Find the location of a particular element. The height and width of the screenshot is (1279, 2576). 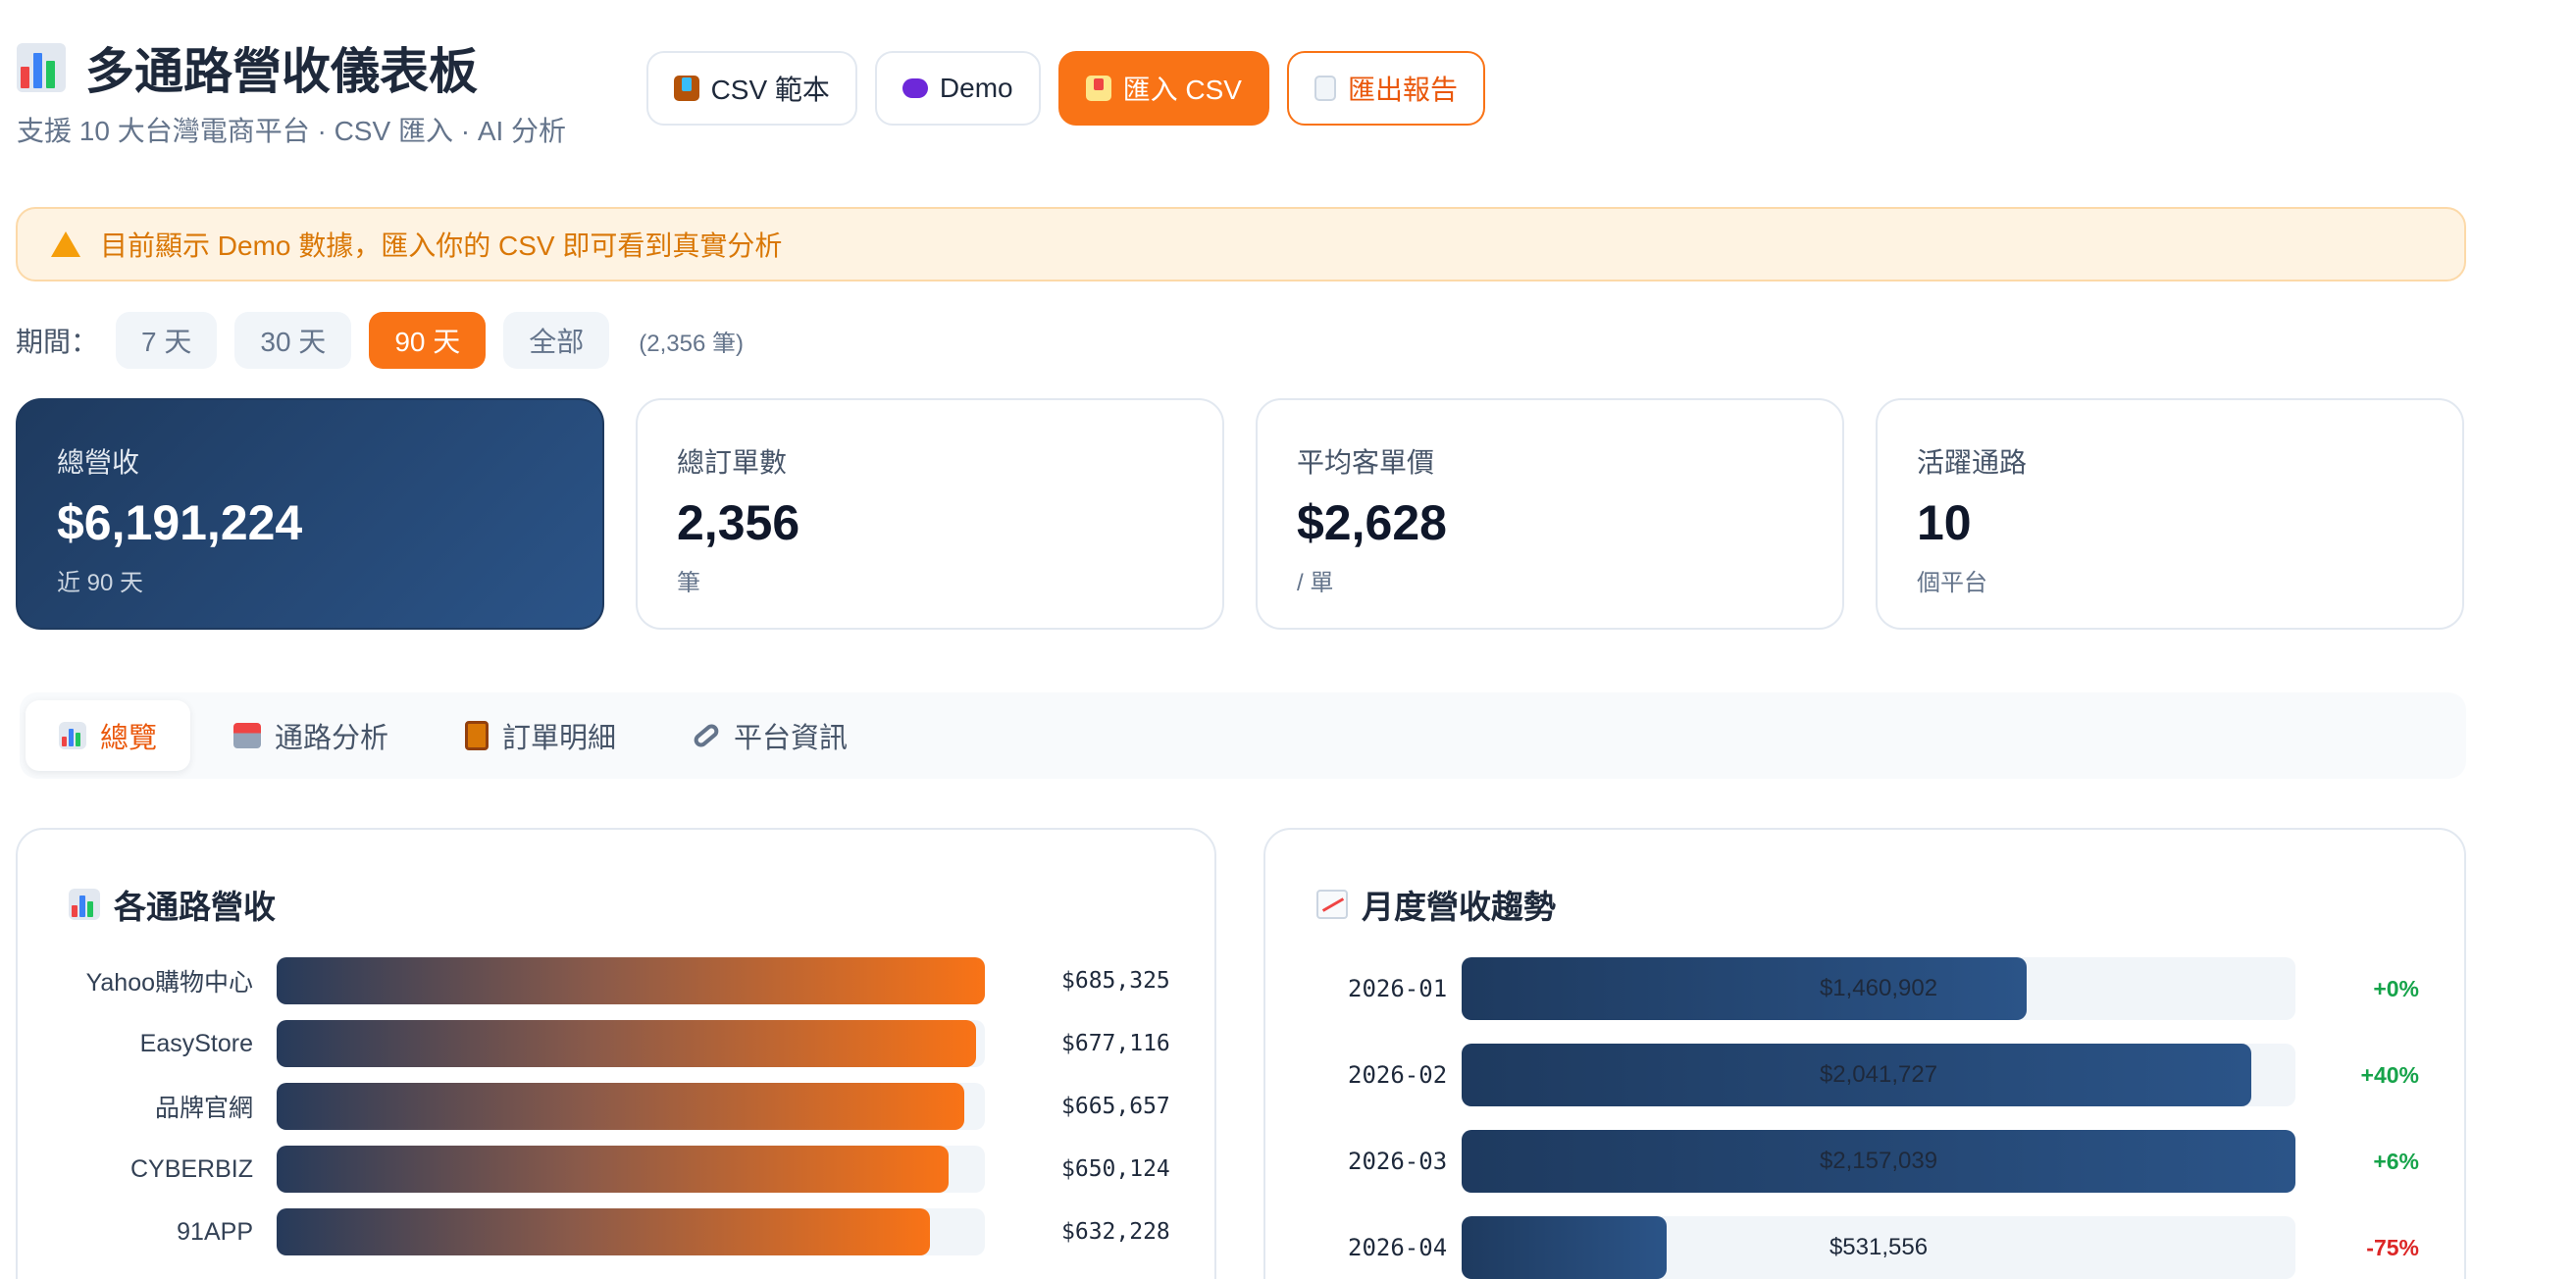

period-all-button: 全部 is located at coordinates (556, 341).